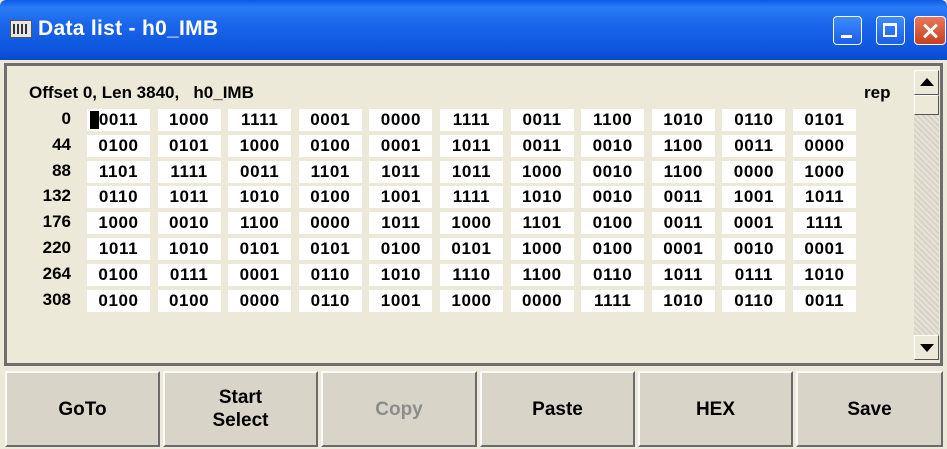 Image resolution: width=947 pixels, height=449 pixels. What do you see at coordinates (399, 409) in the screenshot?
I see `copy-button: Copy` at bounding box center [399, 409].